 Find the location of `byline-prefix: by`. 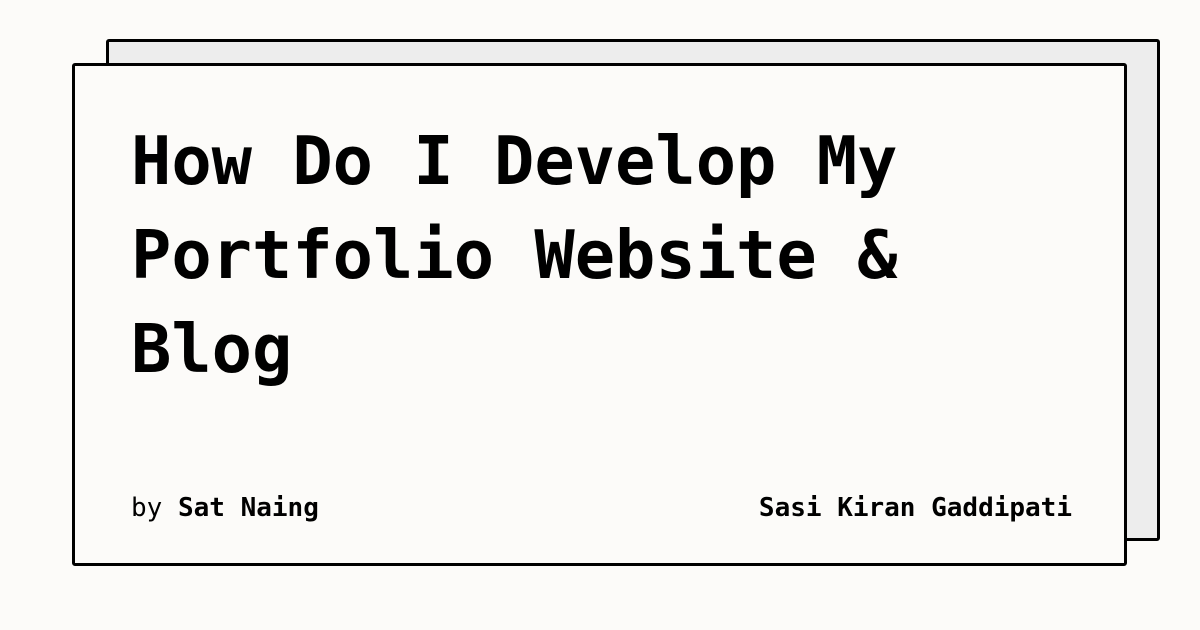

byline-prefix: by is located at coordinates (147, 508).